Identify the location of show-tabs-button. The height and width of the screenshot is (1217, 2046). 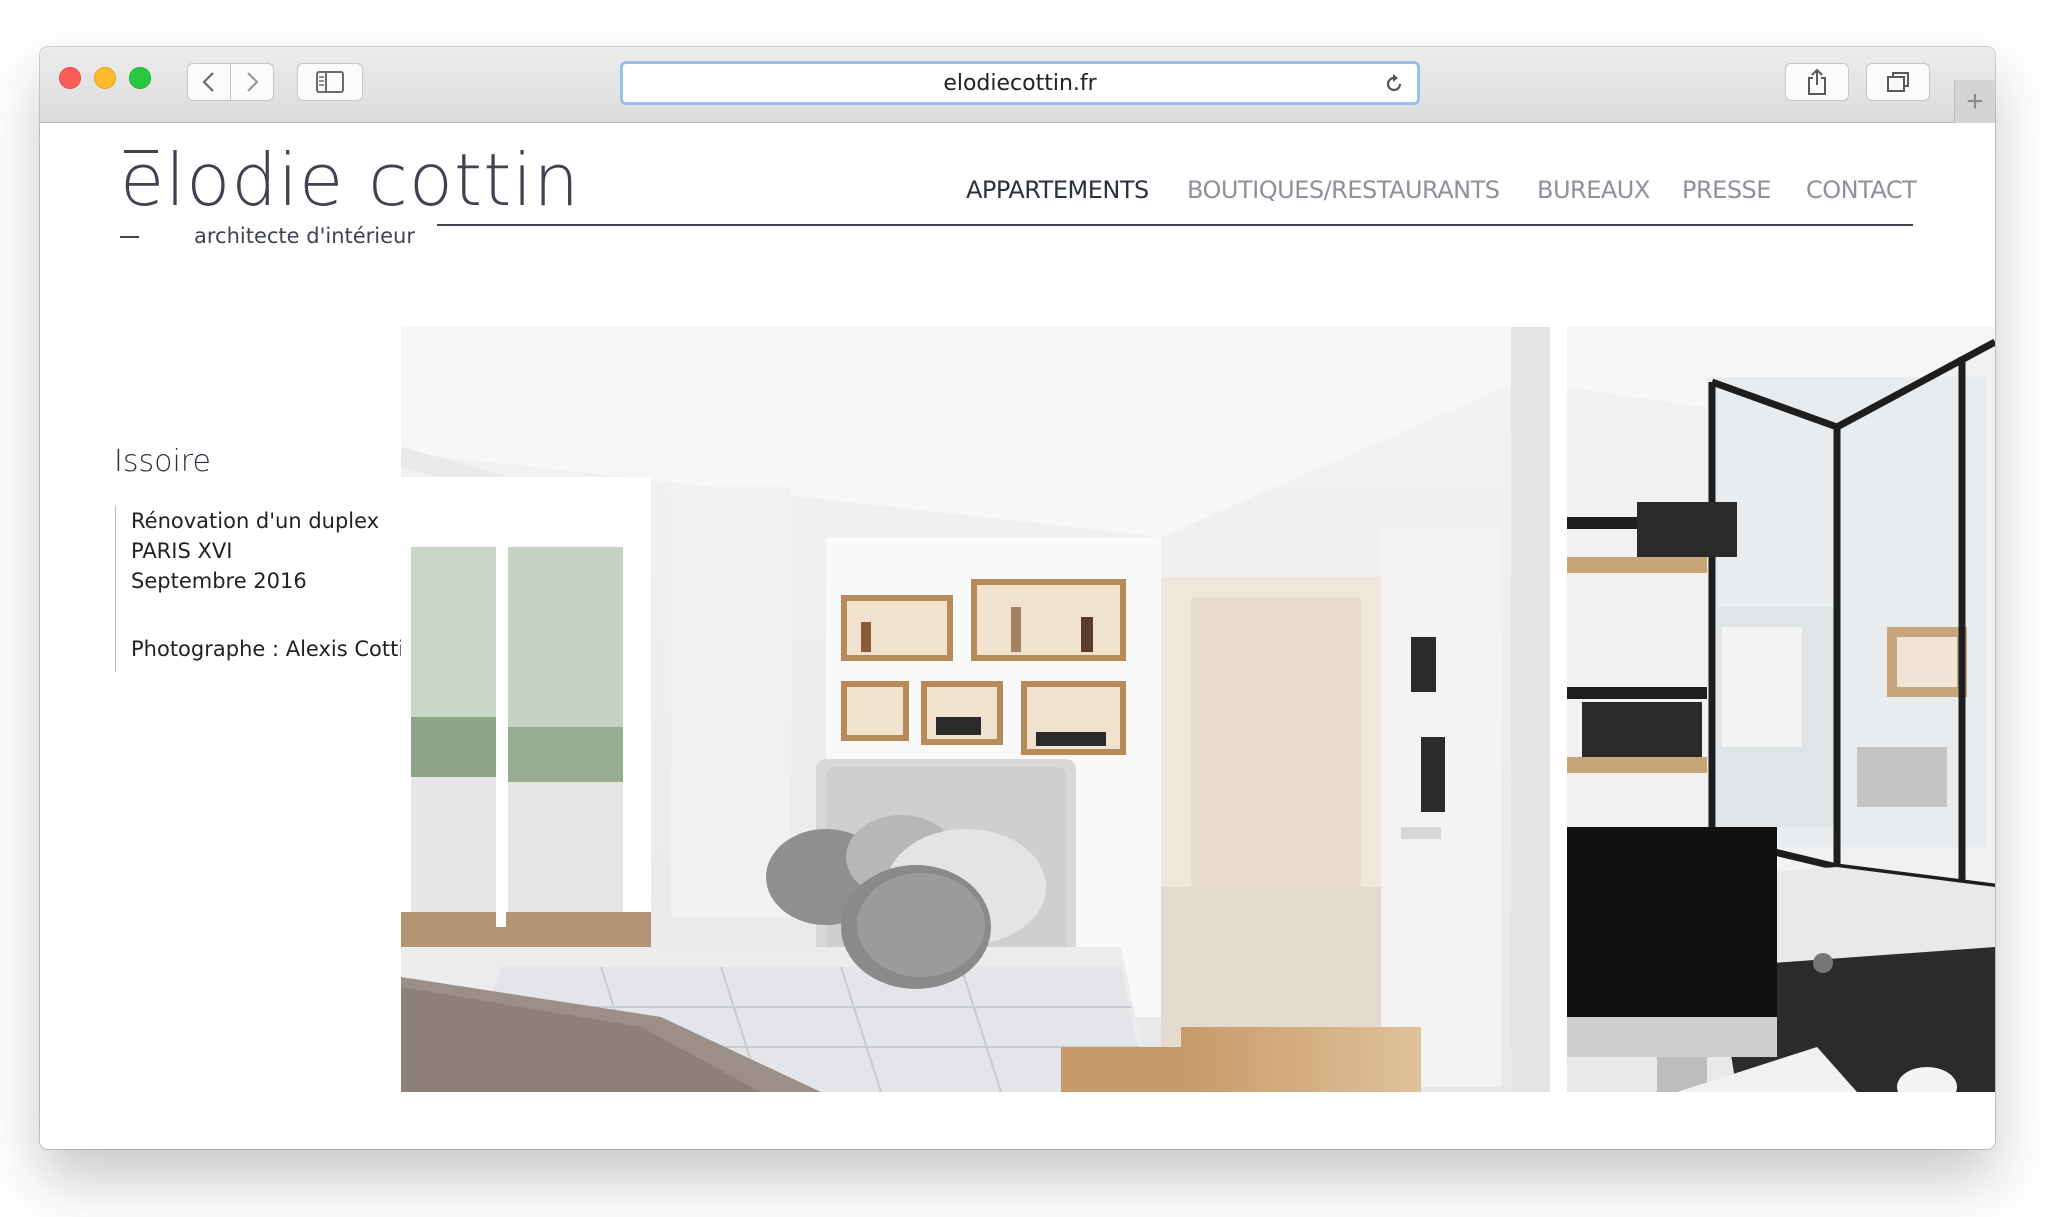
(1898, 82).